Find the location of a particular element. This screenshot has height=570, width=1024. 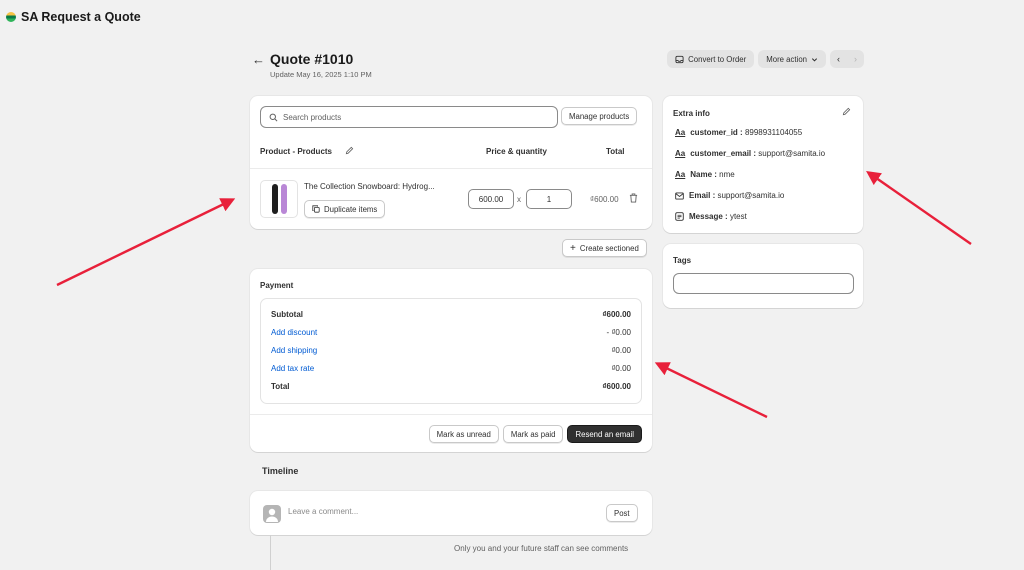

payment-row-tax: Add tax rate ₫0.00 is located at coordinates (451, 368).